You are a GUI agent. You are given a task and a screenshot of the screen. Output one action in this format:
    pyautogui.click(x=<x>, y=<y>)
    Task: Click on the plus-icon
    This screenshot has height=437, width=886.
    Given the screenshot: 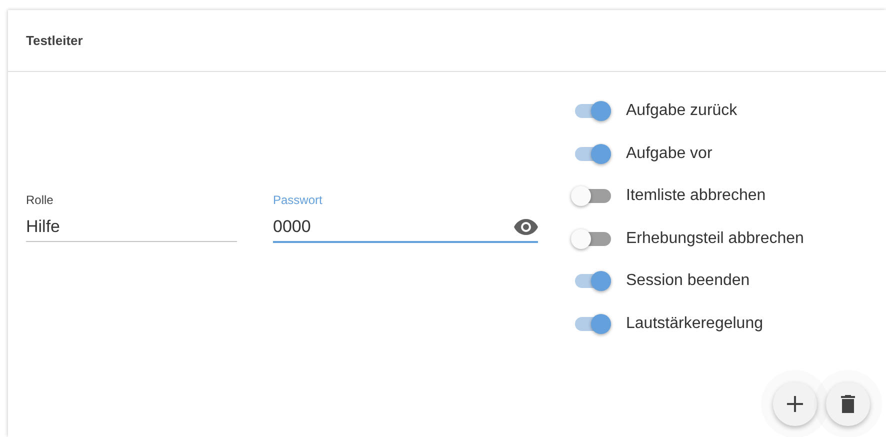 What is the action you would take?
    pyautogui.click(x=795, y=404)
    